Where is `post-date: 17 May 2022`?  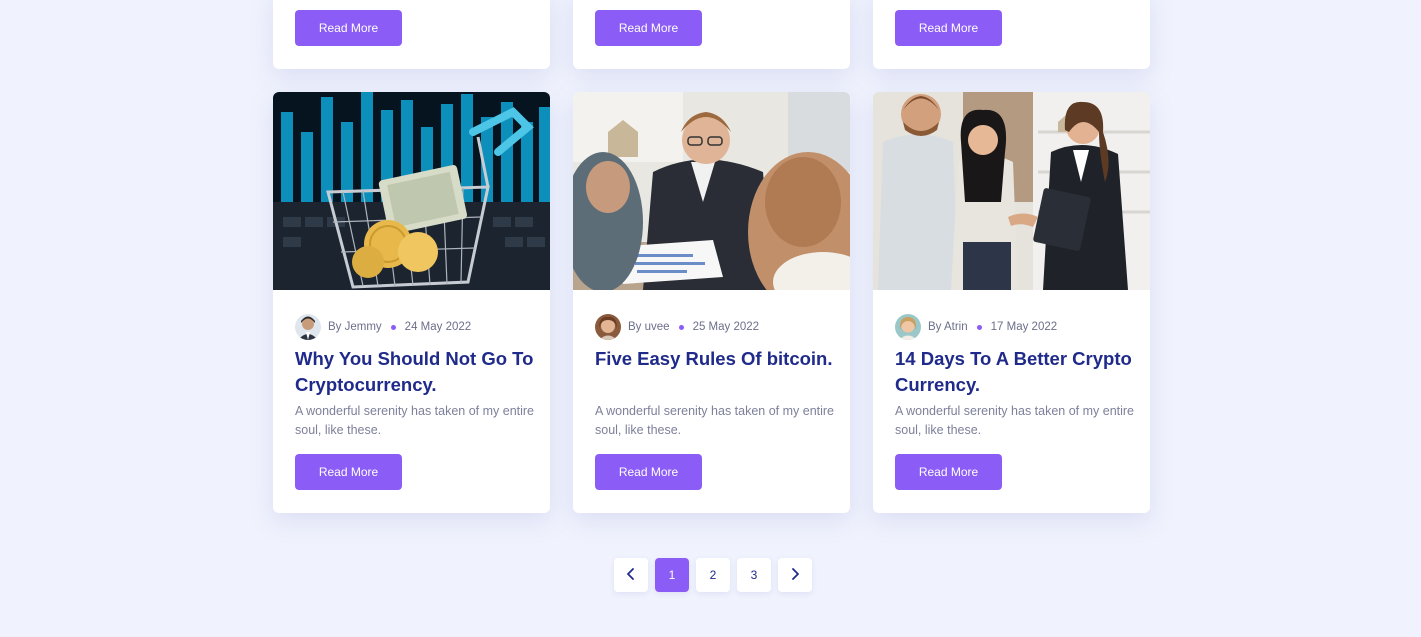 post-date: 17 May 2022 is located at coordinates (1024, 327).